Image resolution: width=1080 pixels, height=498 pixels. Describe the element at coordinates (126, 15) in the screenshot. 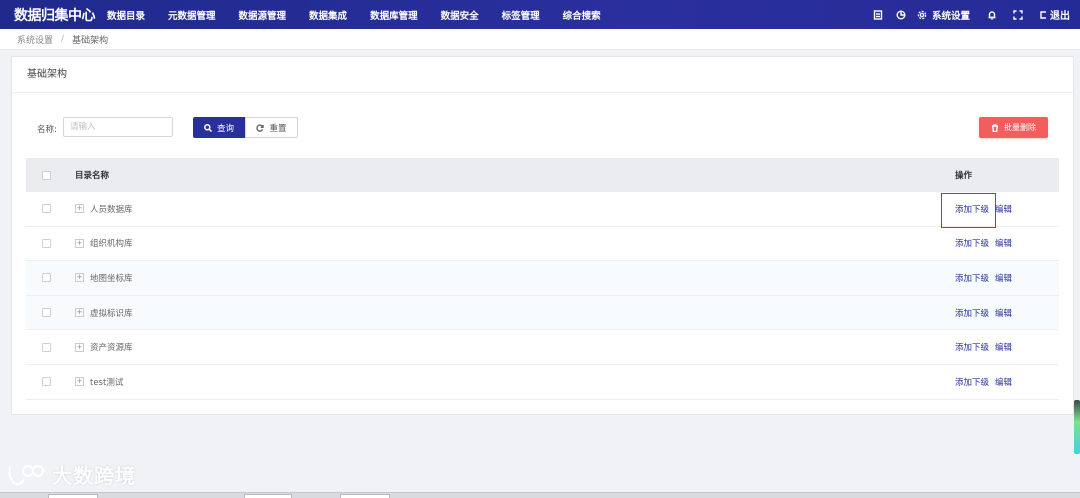

I see `nav-item-data-catalog: 数据目录` at that location.